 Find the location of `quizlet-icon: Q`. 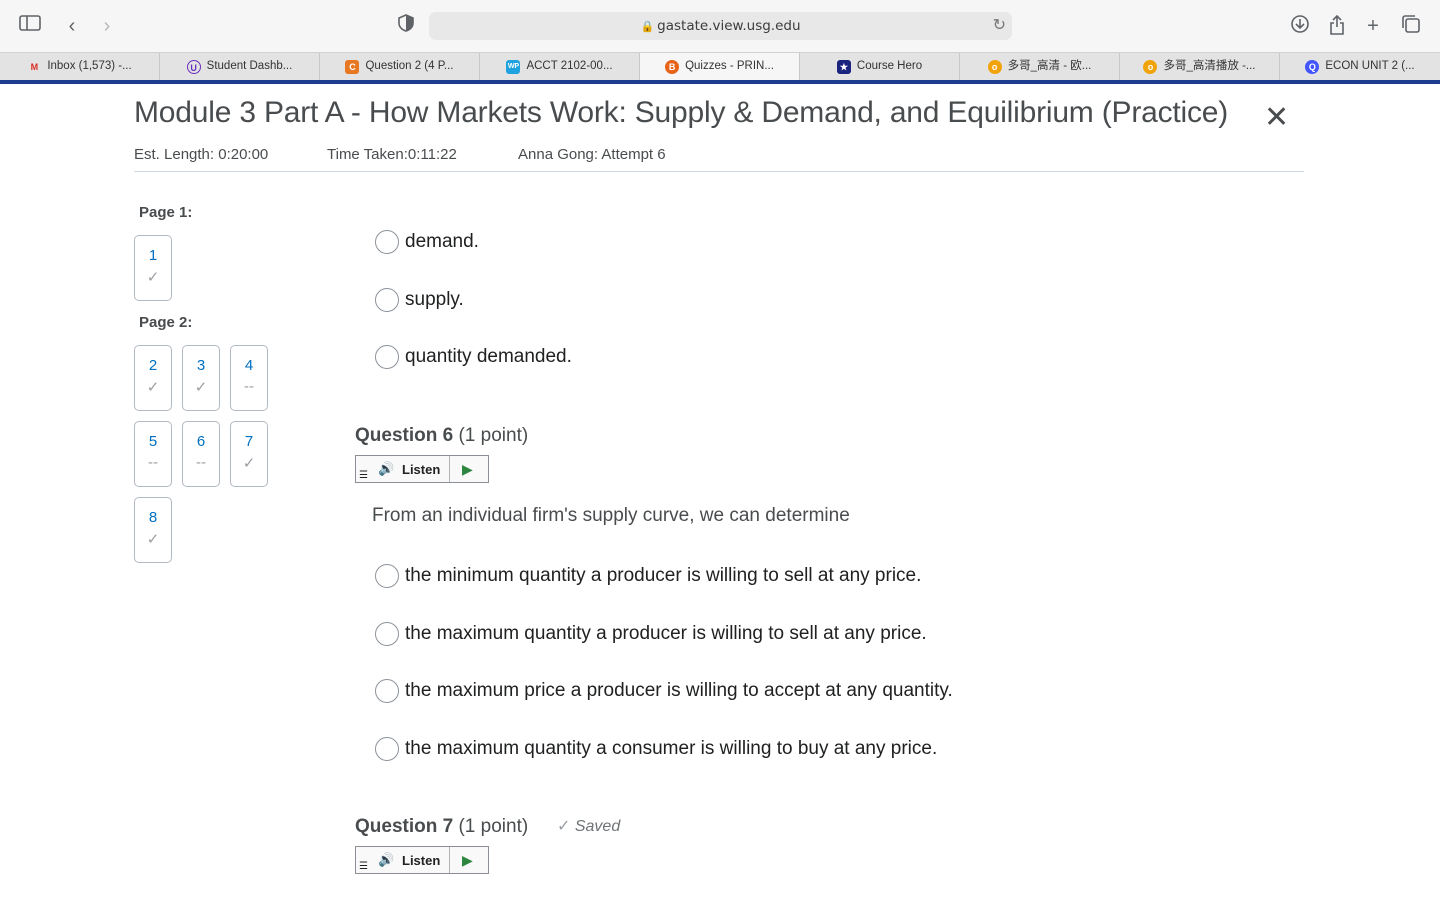

quizlet-icon: Q is located at coordinates (1312, 66).